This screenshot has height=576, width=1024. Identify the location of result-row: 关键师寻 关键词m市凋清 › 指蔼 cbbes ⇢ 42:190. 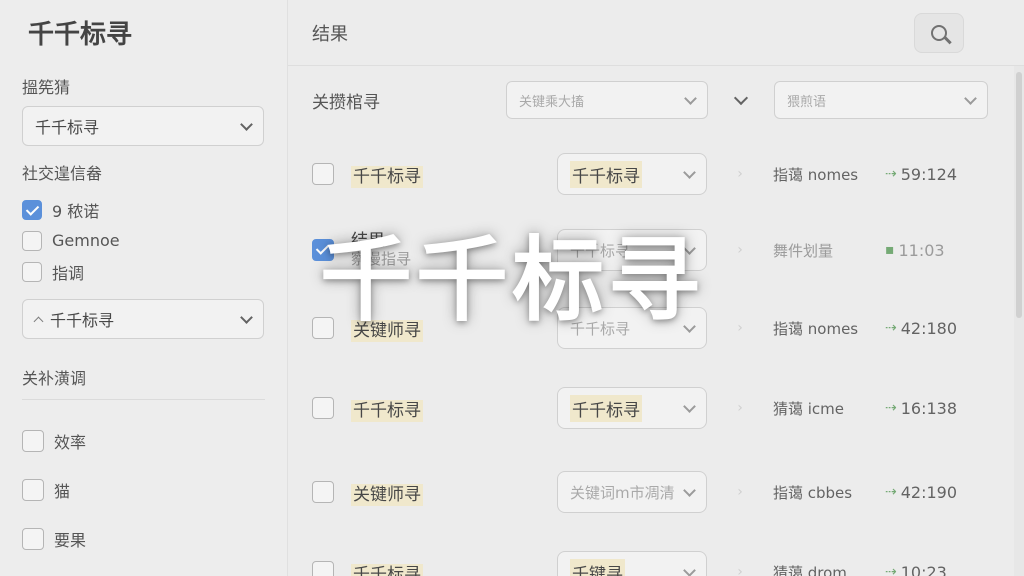
(652, 492).